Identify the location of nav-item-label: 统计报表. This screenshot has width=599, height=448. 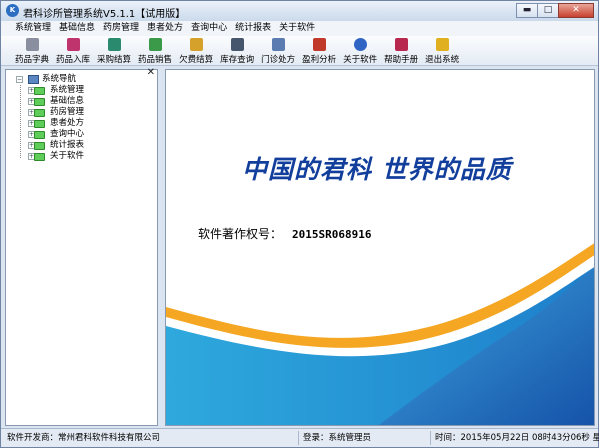
(67, 145).